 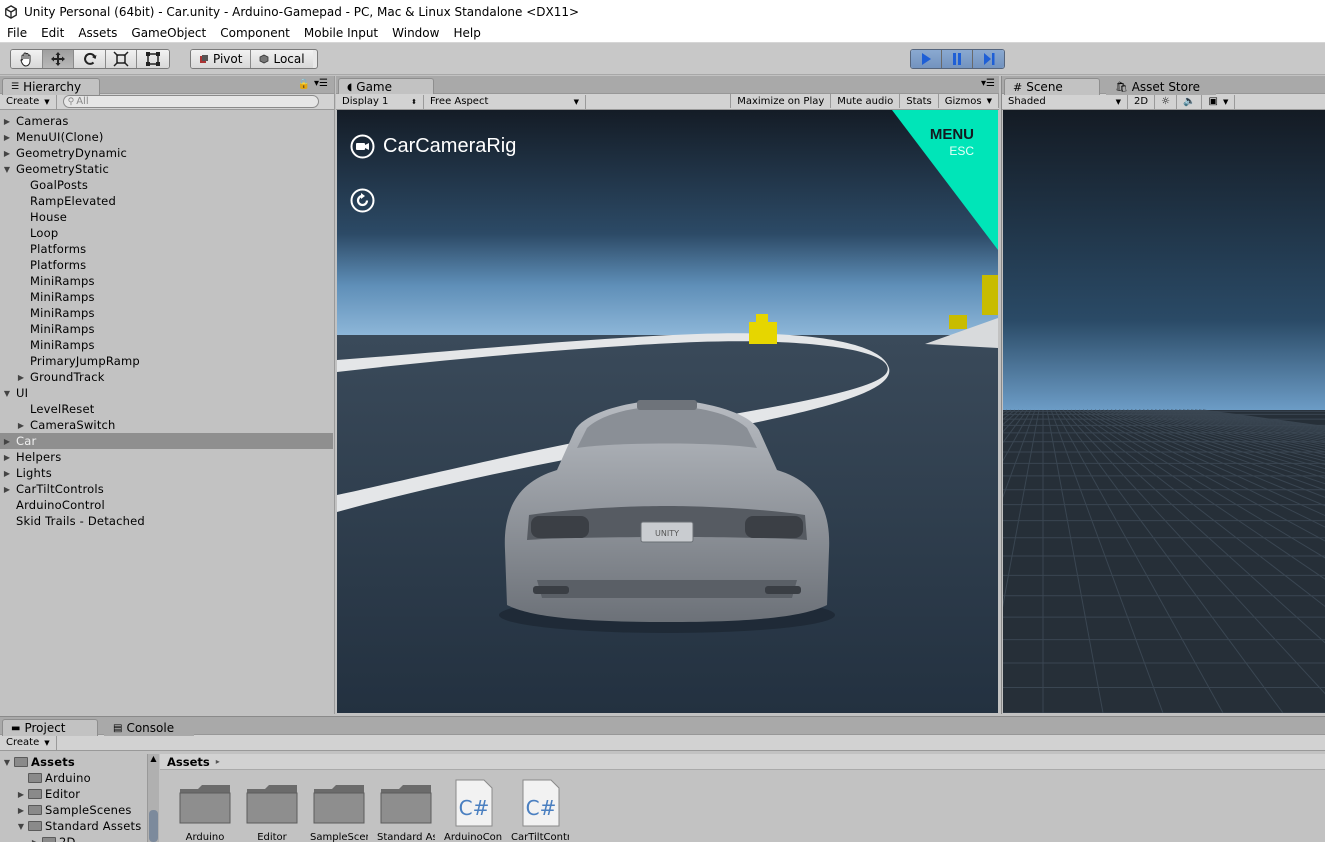 I want to click on hierarchy-item: GoalPosts, so click(x=166, y=185).